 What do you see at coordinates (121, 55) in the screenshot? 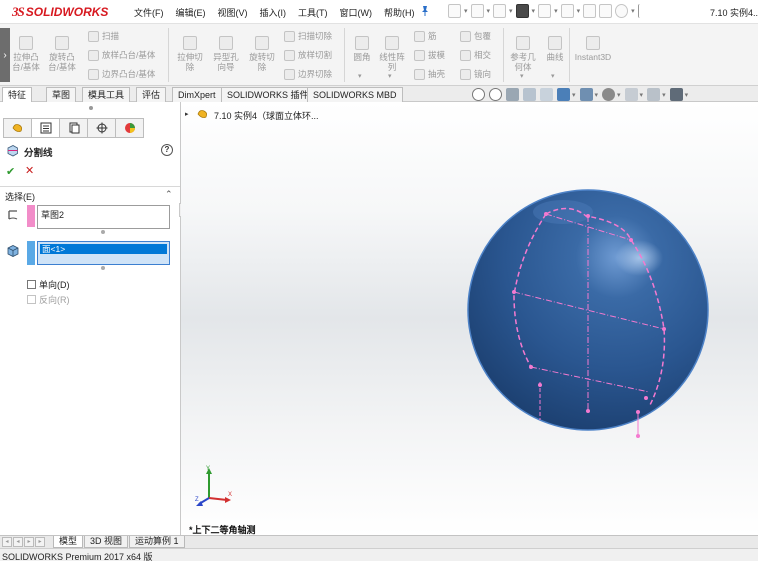
I see `loft-boss-button: 放样凸台/基体` at bounding box center [121, 55].